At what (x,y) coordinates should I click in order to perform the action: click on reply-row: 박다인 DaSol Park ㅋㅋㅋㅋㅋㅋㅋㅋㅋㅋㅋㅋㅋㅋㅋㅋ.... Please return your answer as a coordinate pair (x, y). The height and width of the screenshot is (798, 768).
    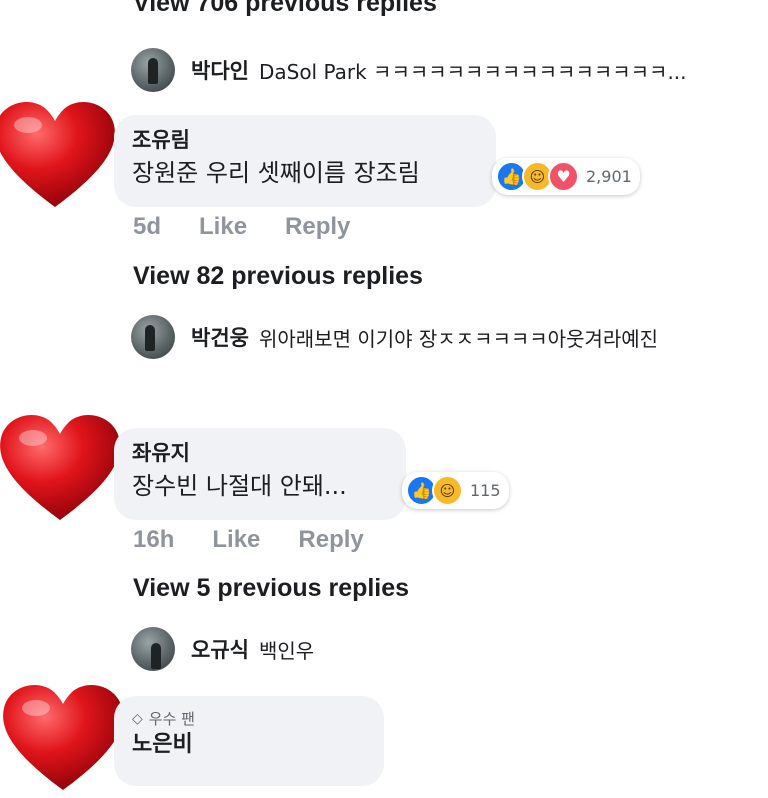
    Looking at the image, I should click on (409, 70).